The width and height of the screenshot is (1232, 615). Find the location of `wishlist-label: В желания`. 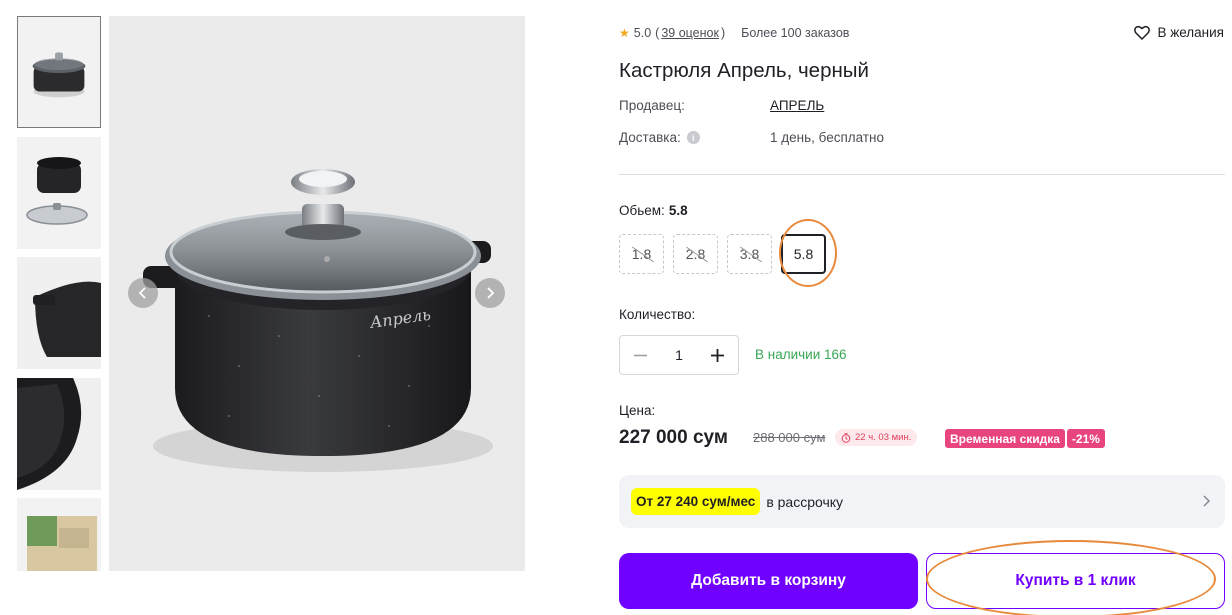

wishlist-label: В желания is located at coordinates (1190, 32).